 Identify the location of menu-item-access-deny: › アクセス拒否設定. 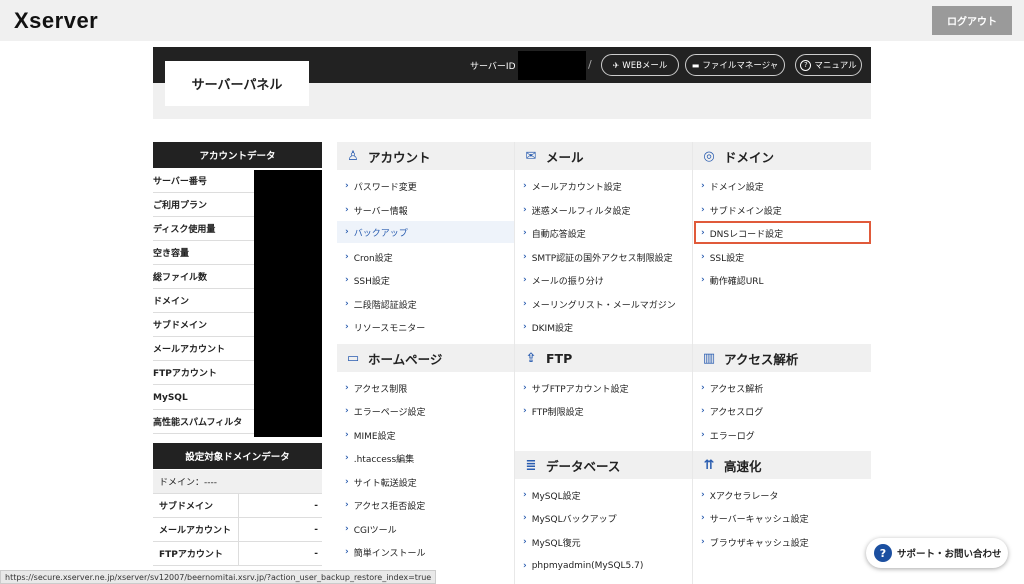
(385, 505).